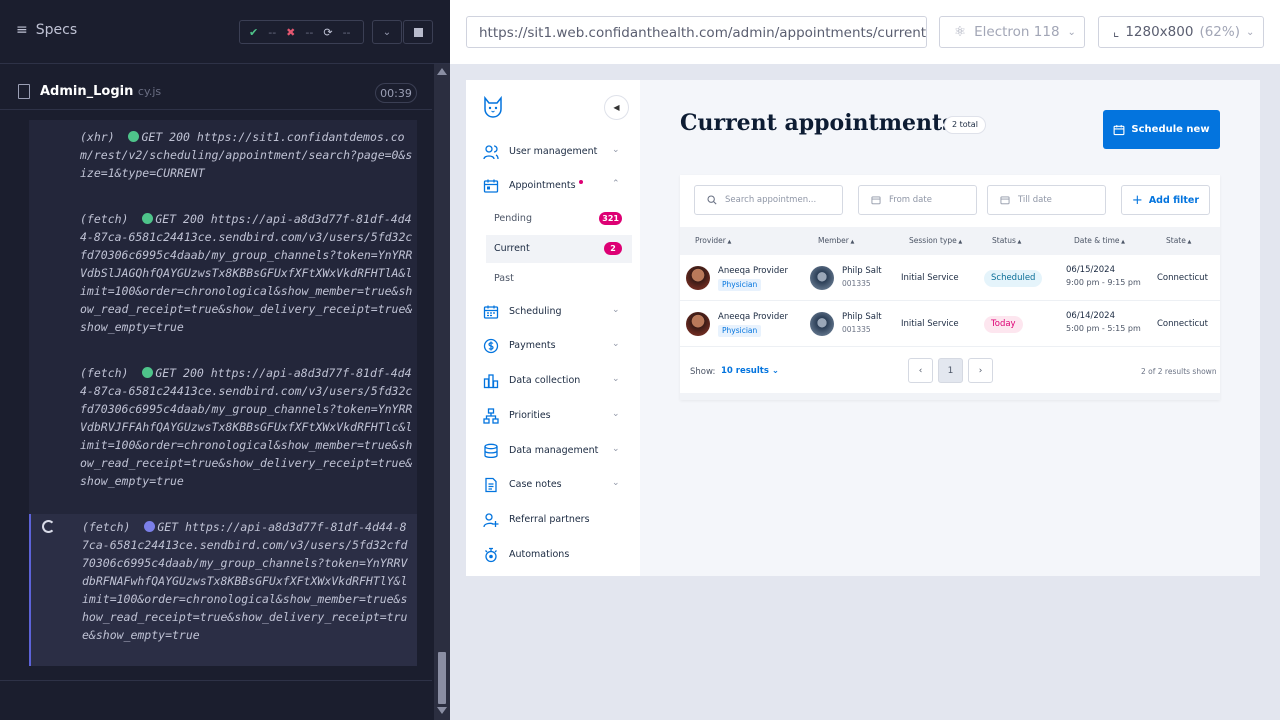 This screenshot has height=720, width=1280. Describe the element at coordinates (580, 182) in the screenshot. I see `notification-dot` at that location.